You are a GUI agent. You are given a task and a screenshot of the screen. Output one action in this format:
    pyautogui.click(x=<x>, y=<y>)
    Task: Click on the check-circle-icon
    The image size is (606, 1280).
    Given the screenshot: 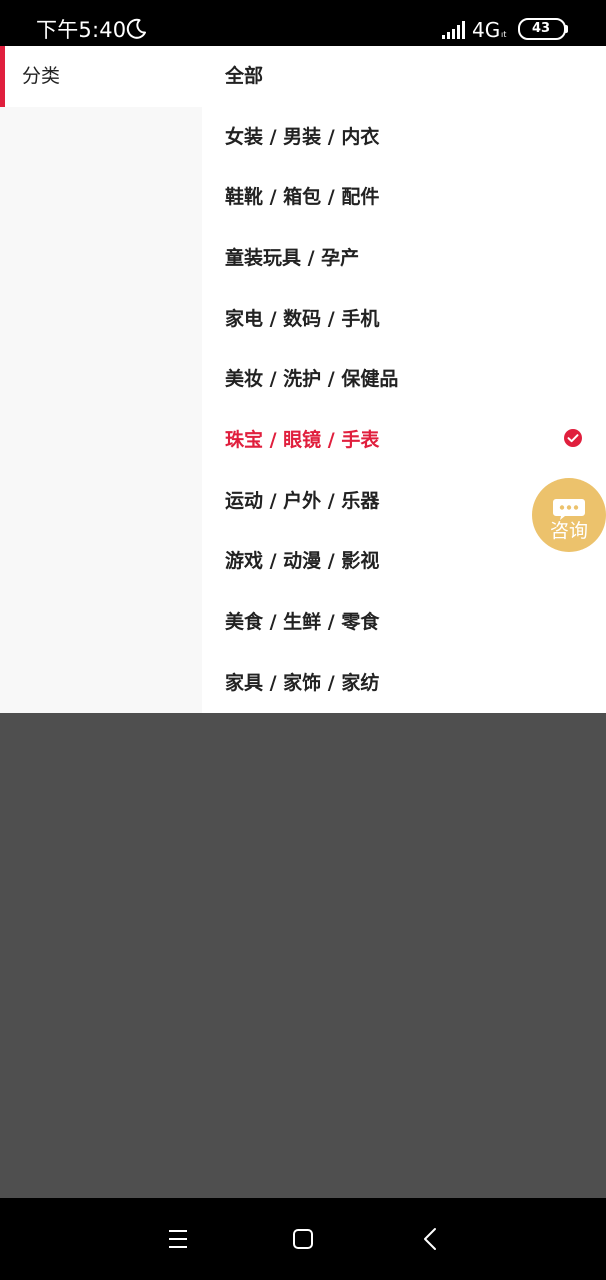 What is the action you would take?
    pyautogui.click(x=573, y=438)
    